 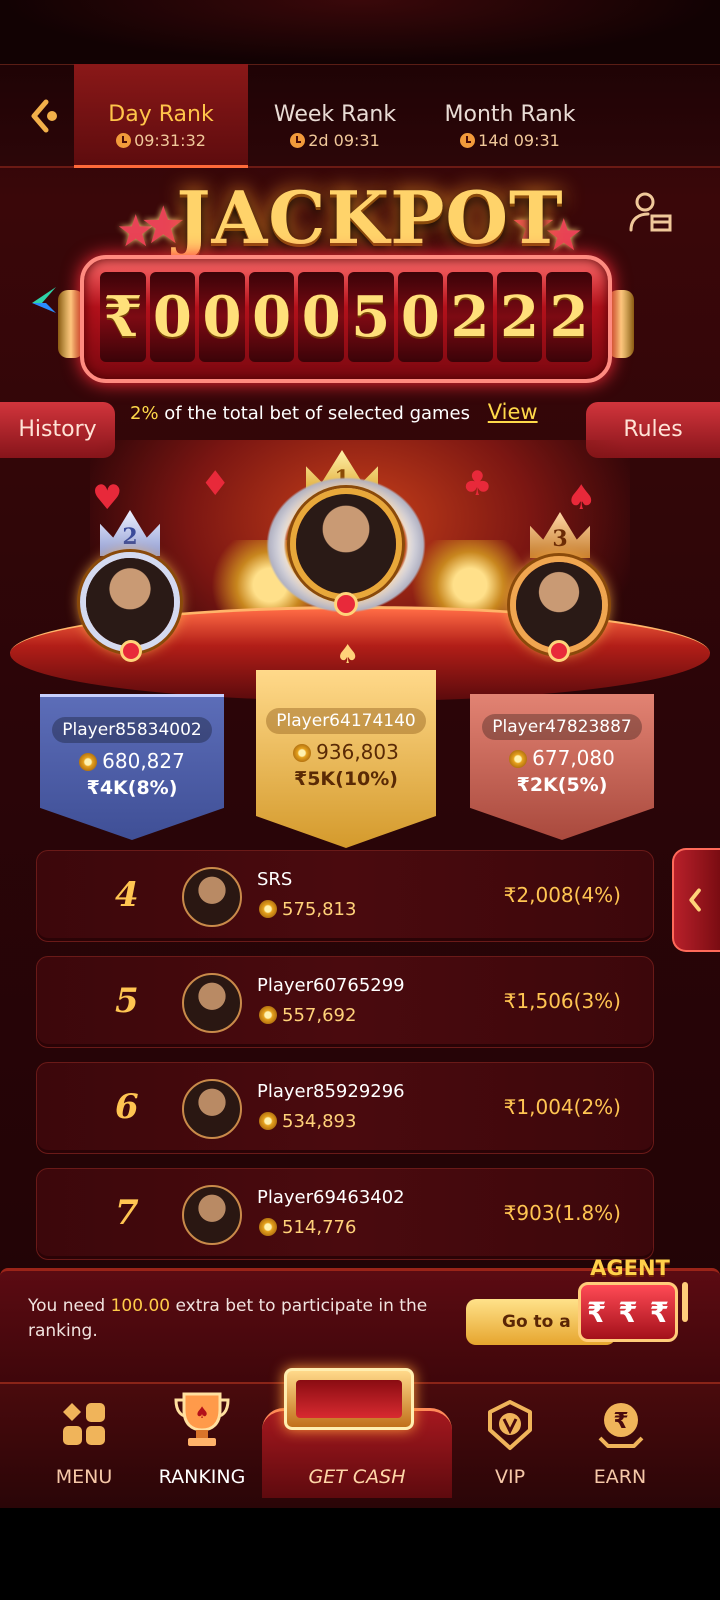 I want to click on nav-earn-label: EARN, so click(x=620, y=1477).